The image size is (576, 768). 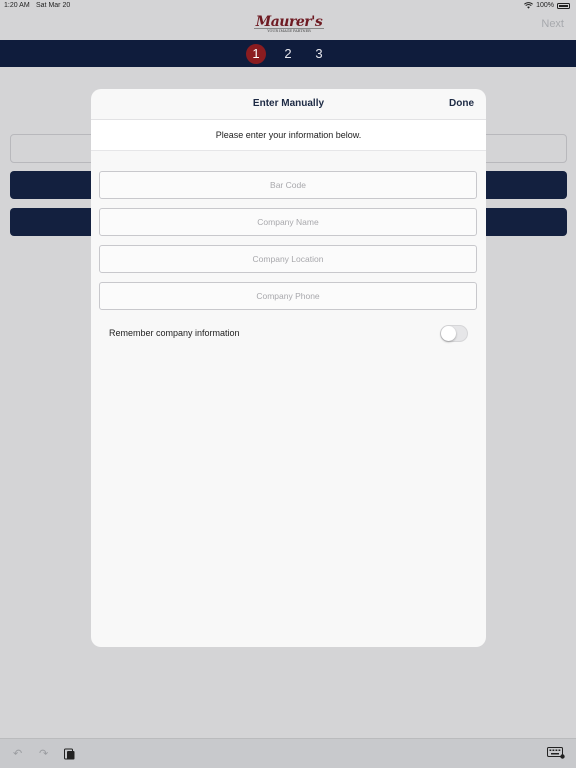 What do you see at coordinates (319, 53) in the screenshot?
I see `step-3: 3` at bounding box center [319, 53].